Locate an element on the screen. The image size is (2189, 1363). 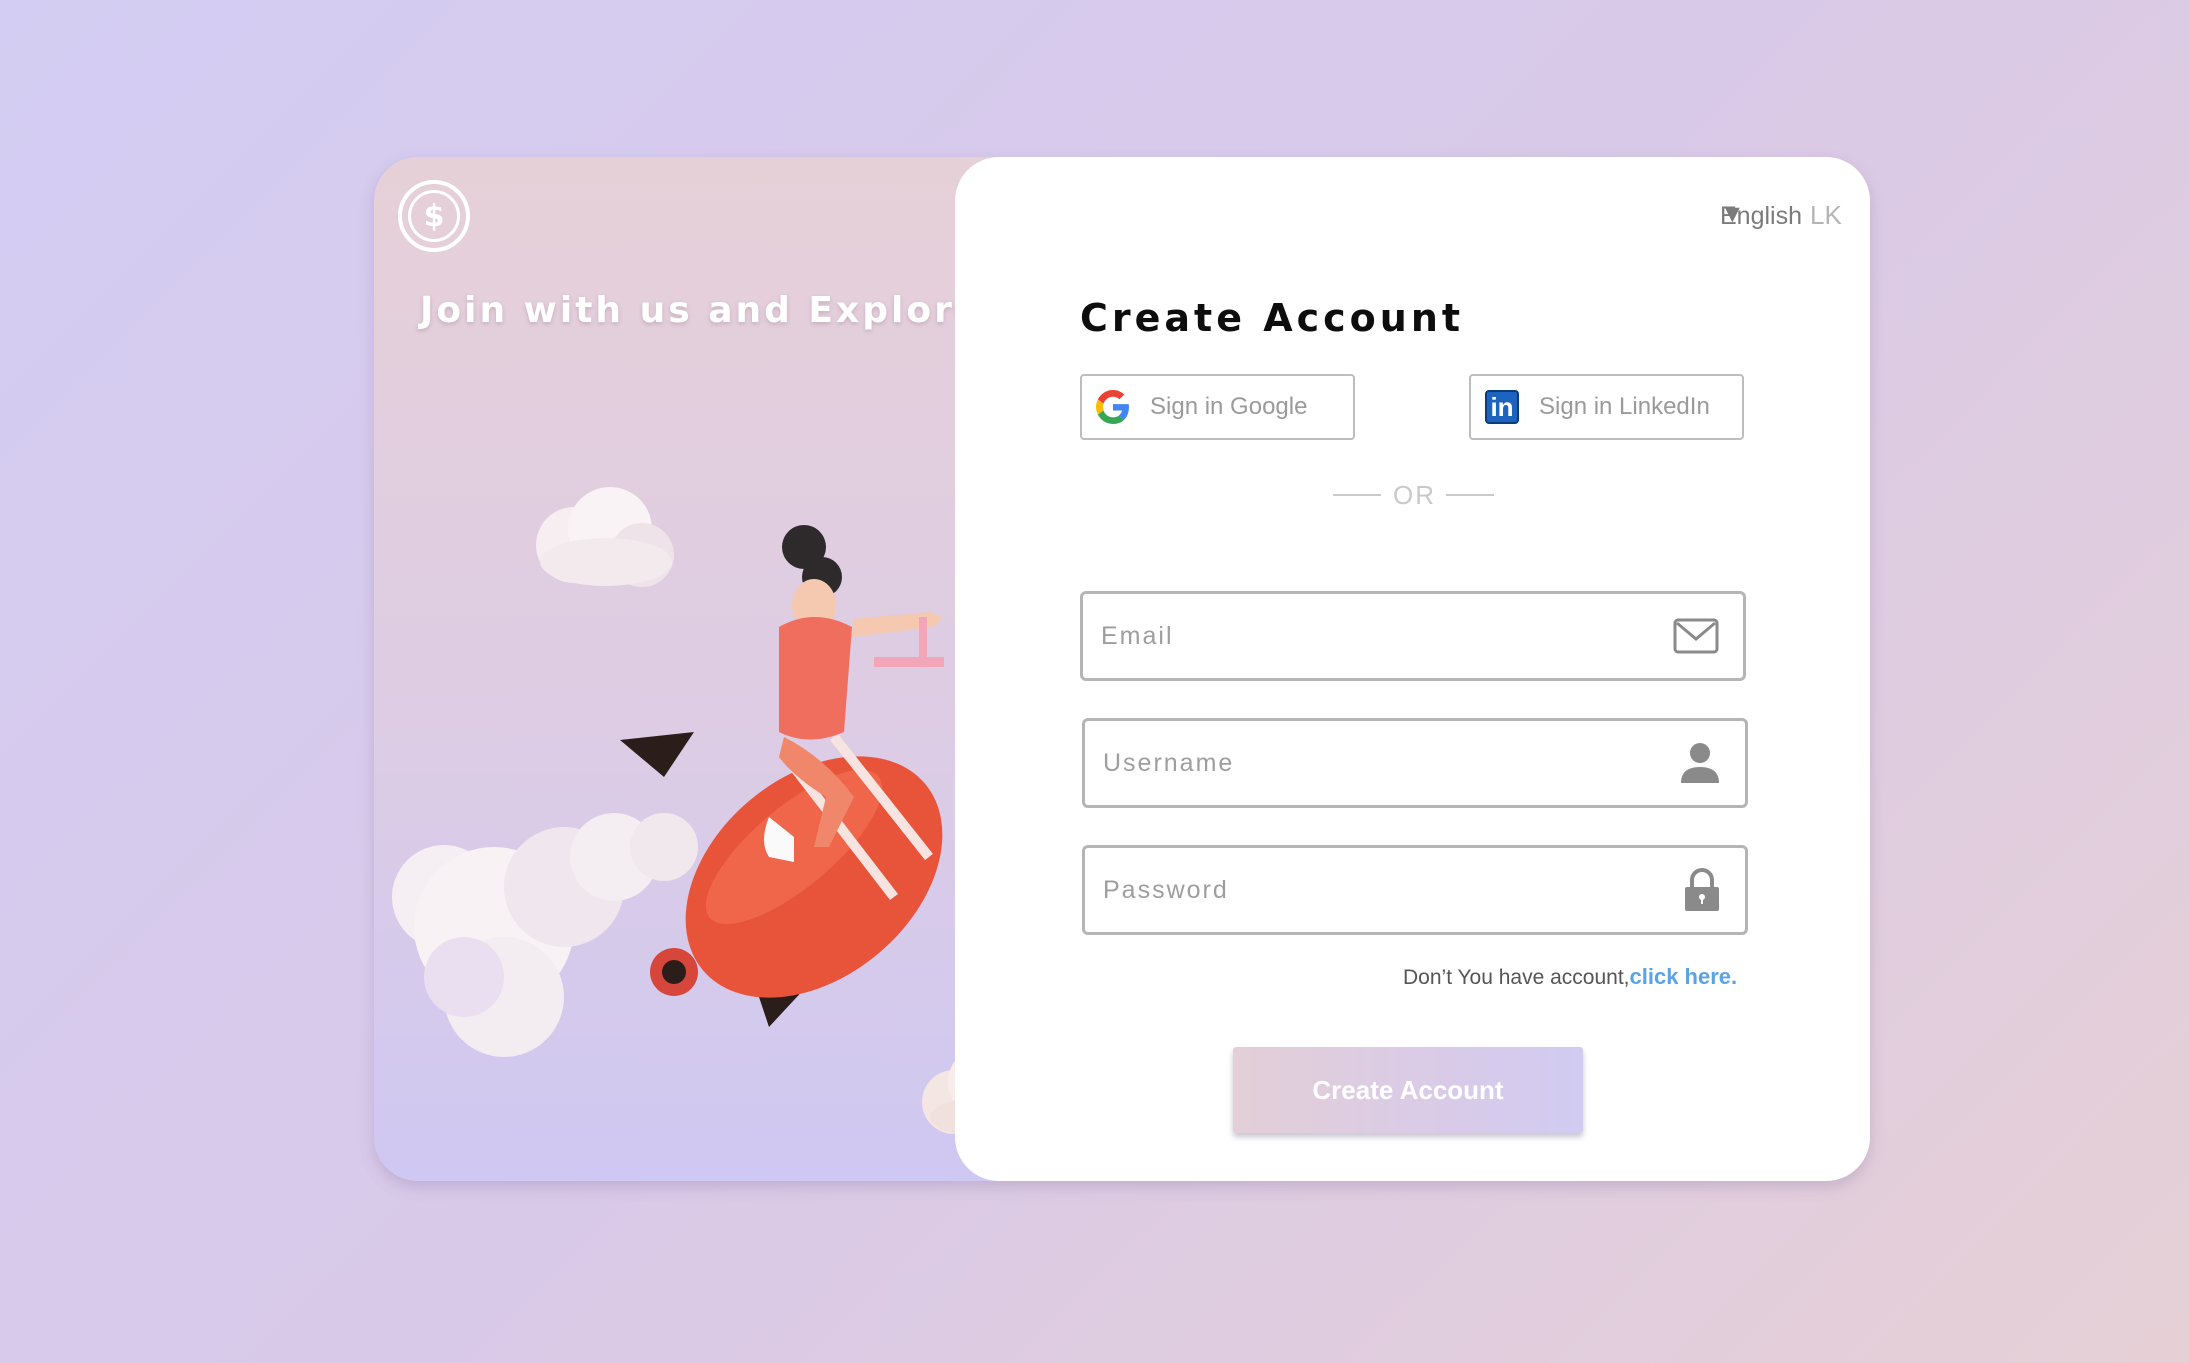
signup-prompt: Don’t You have account,click here. is located at coordinates (1570, 977).